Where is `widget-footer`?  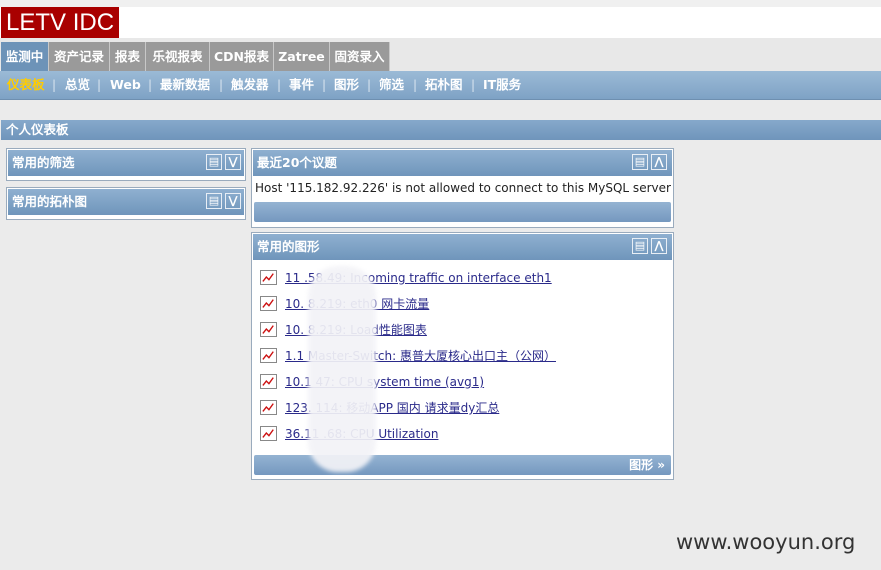
widget-footer is located at coordinates (462, 212).